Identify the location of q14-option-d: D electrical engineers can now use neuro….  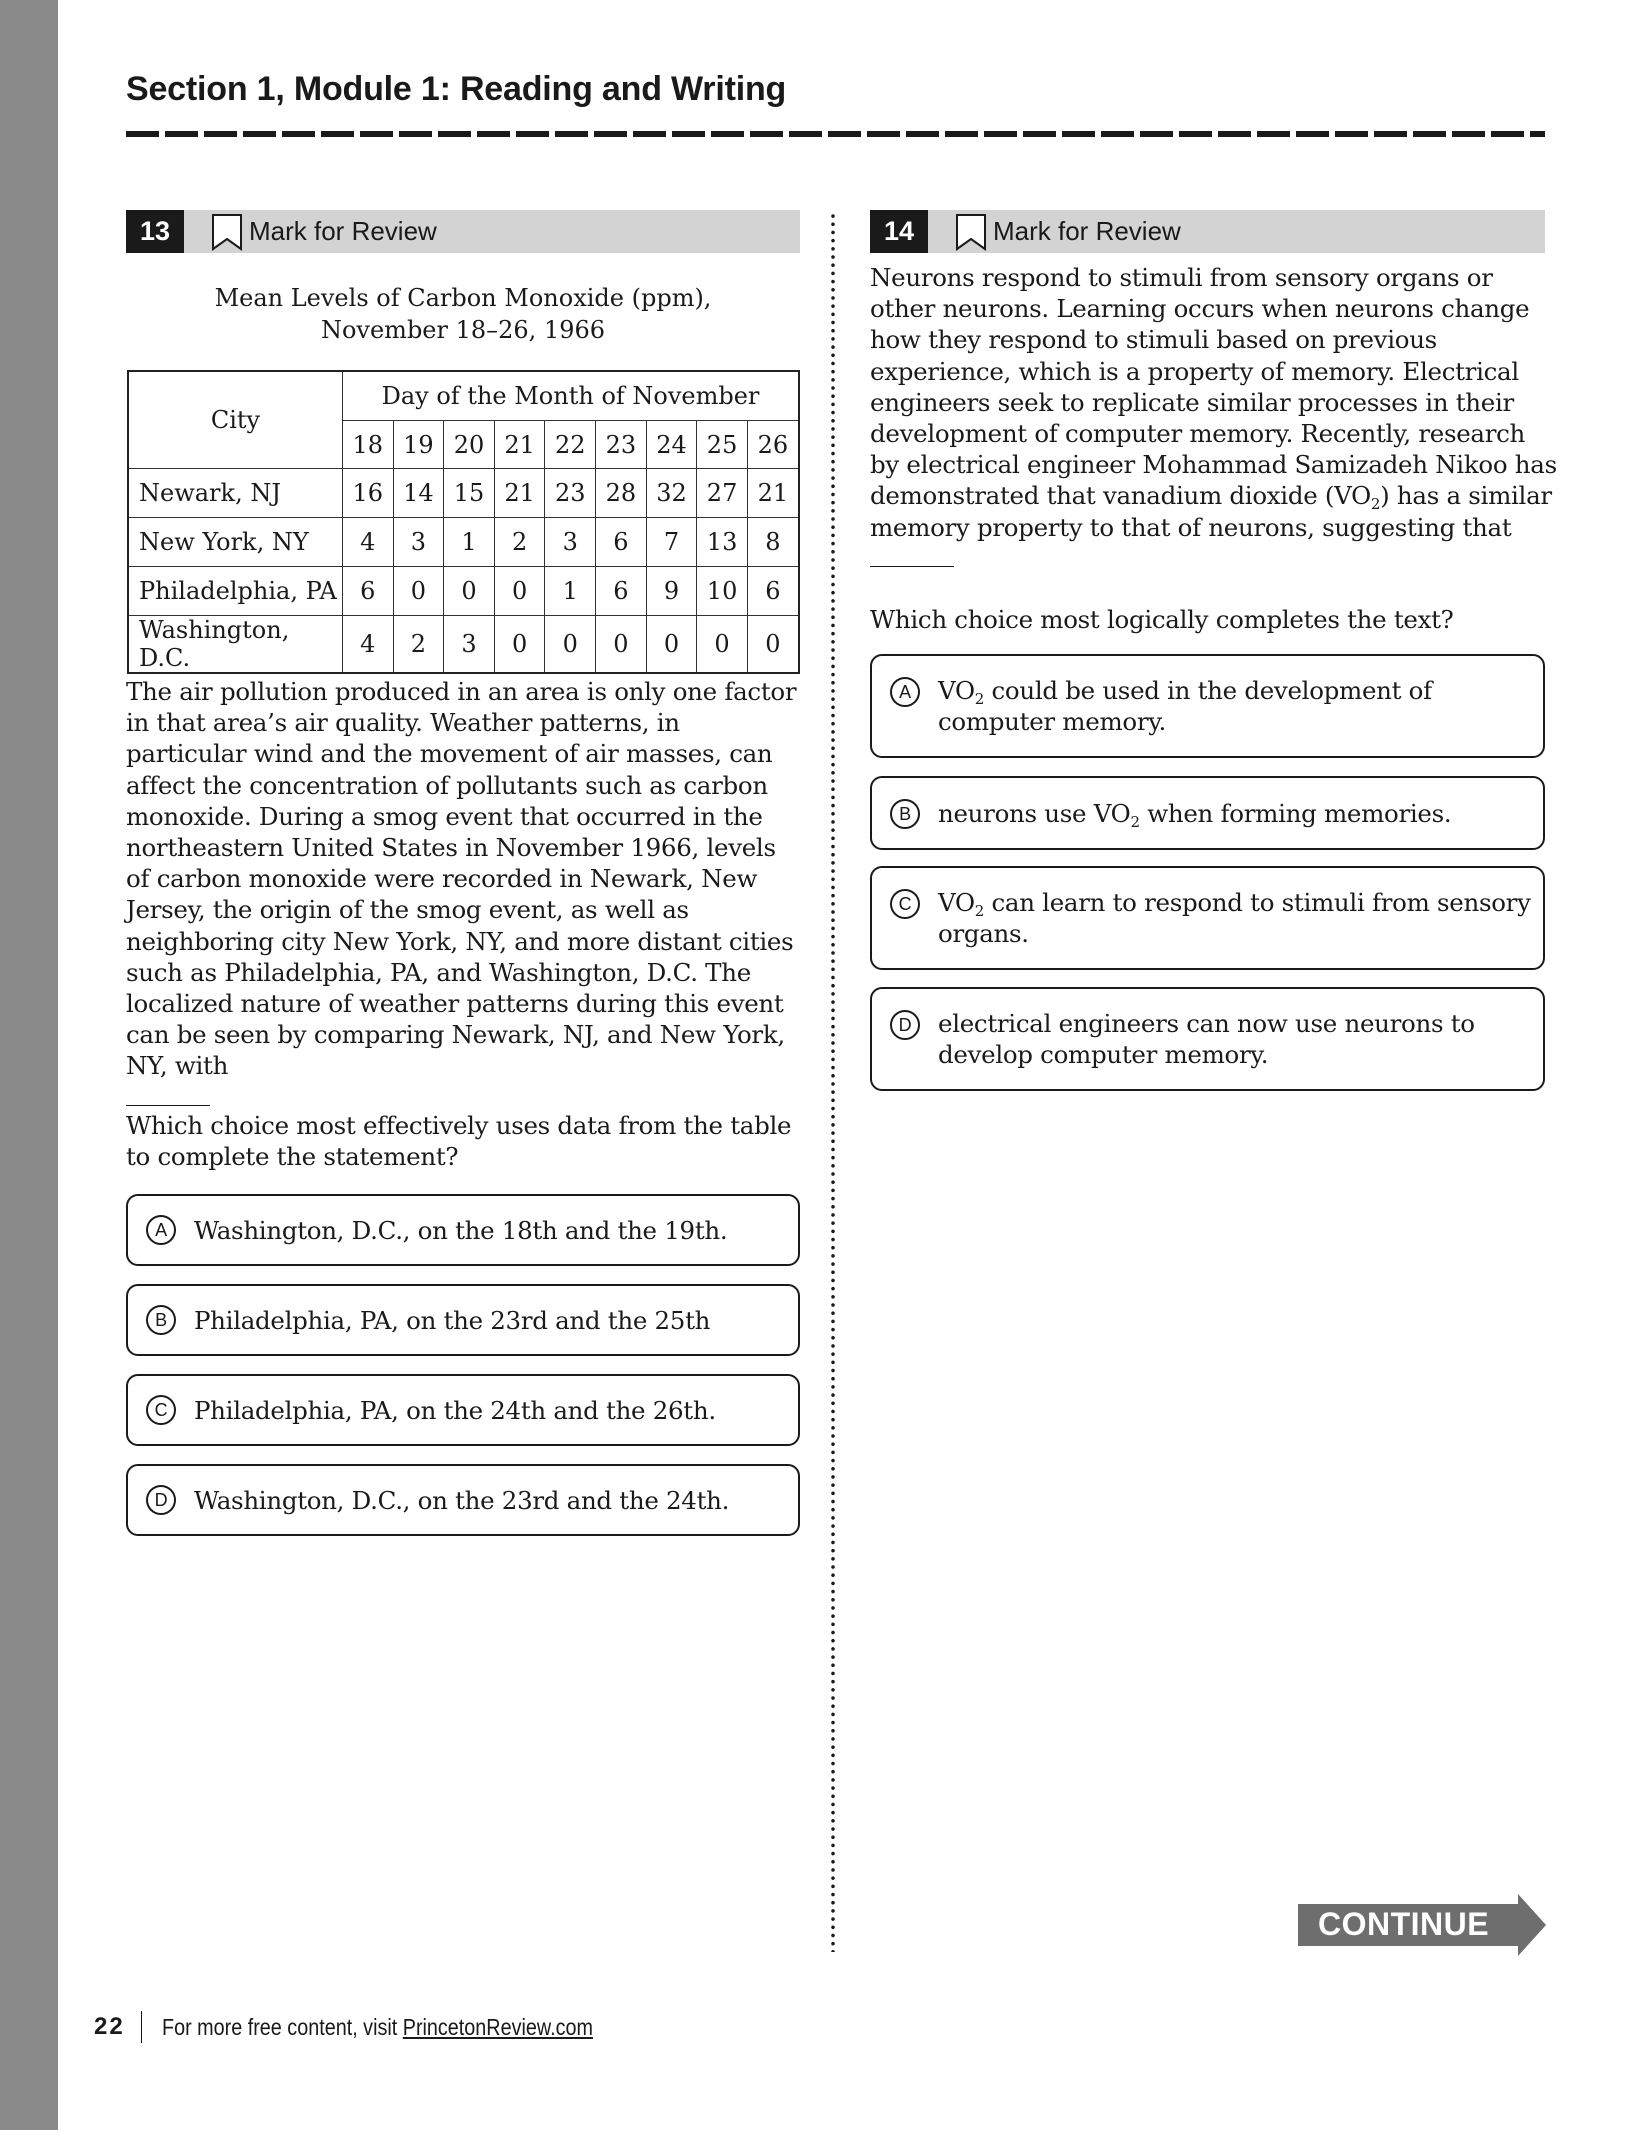
(1207, 1039).